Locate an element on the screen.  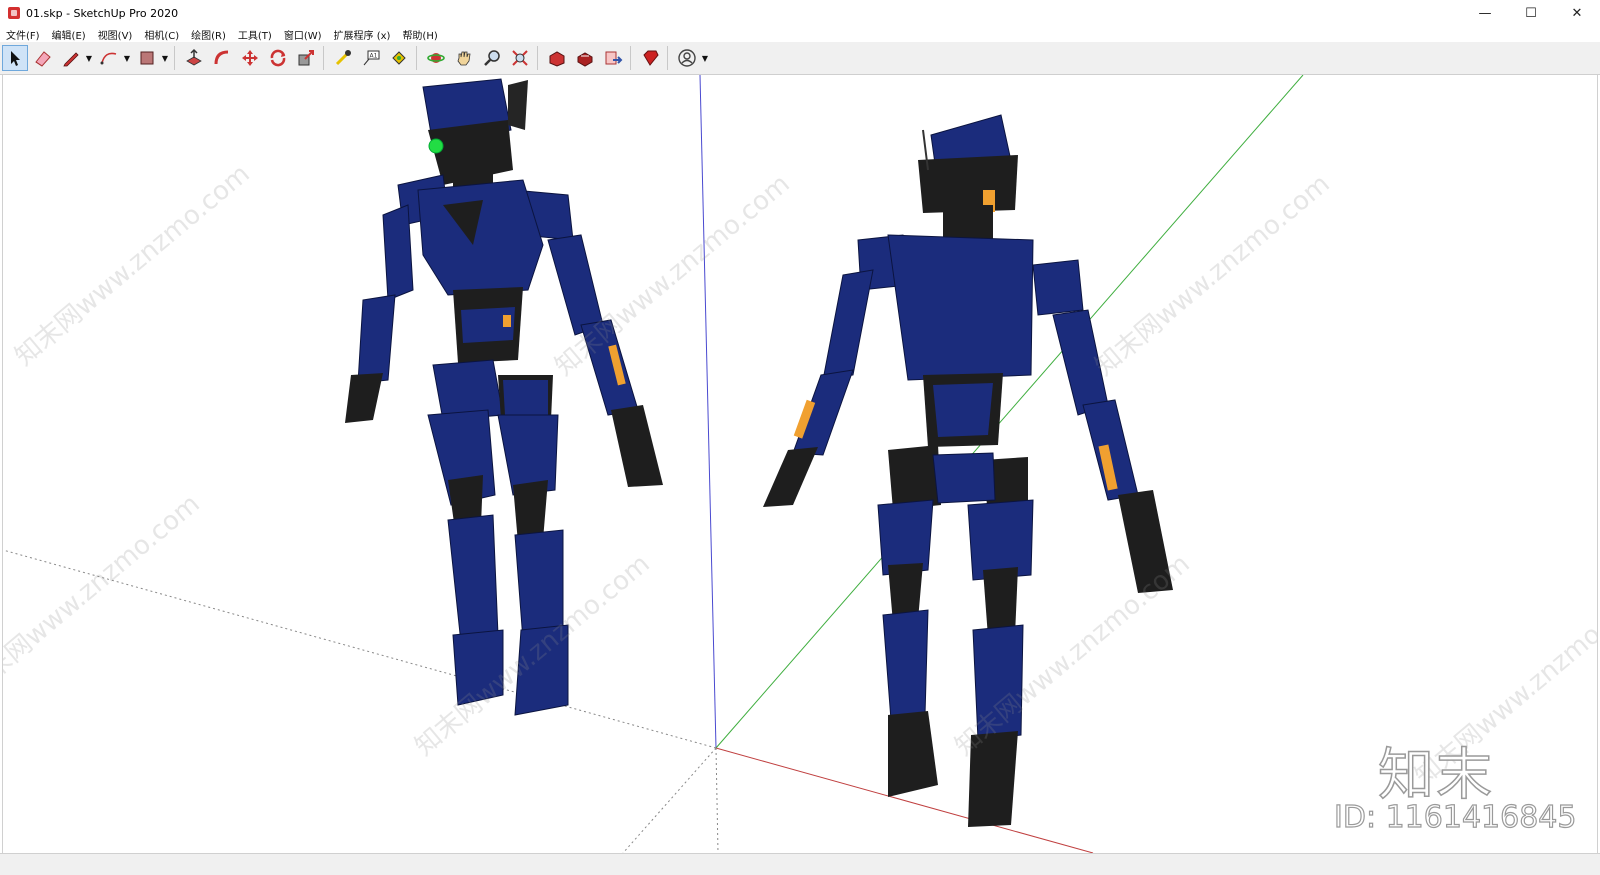
paint-bucket-icon is located at coordinates (399, 58).